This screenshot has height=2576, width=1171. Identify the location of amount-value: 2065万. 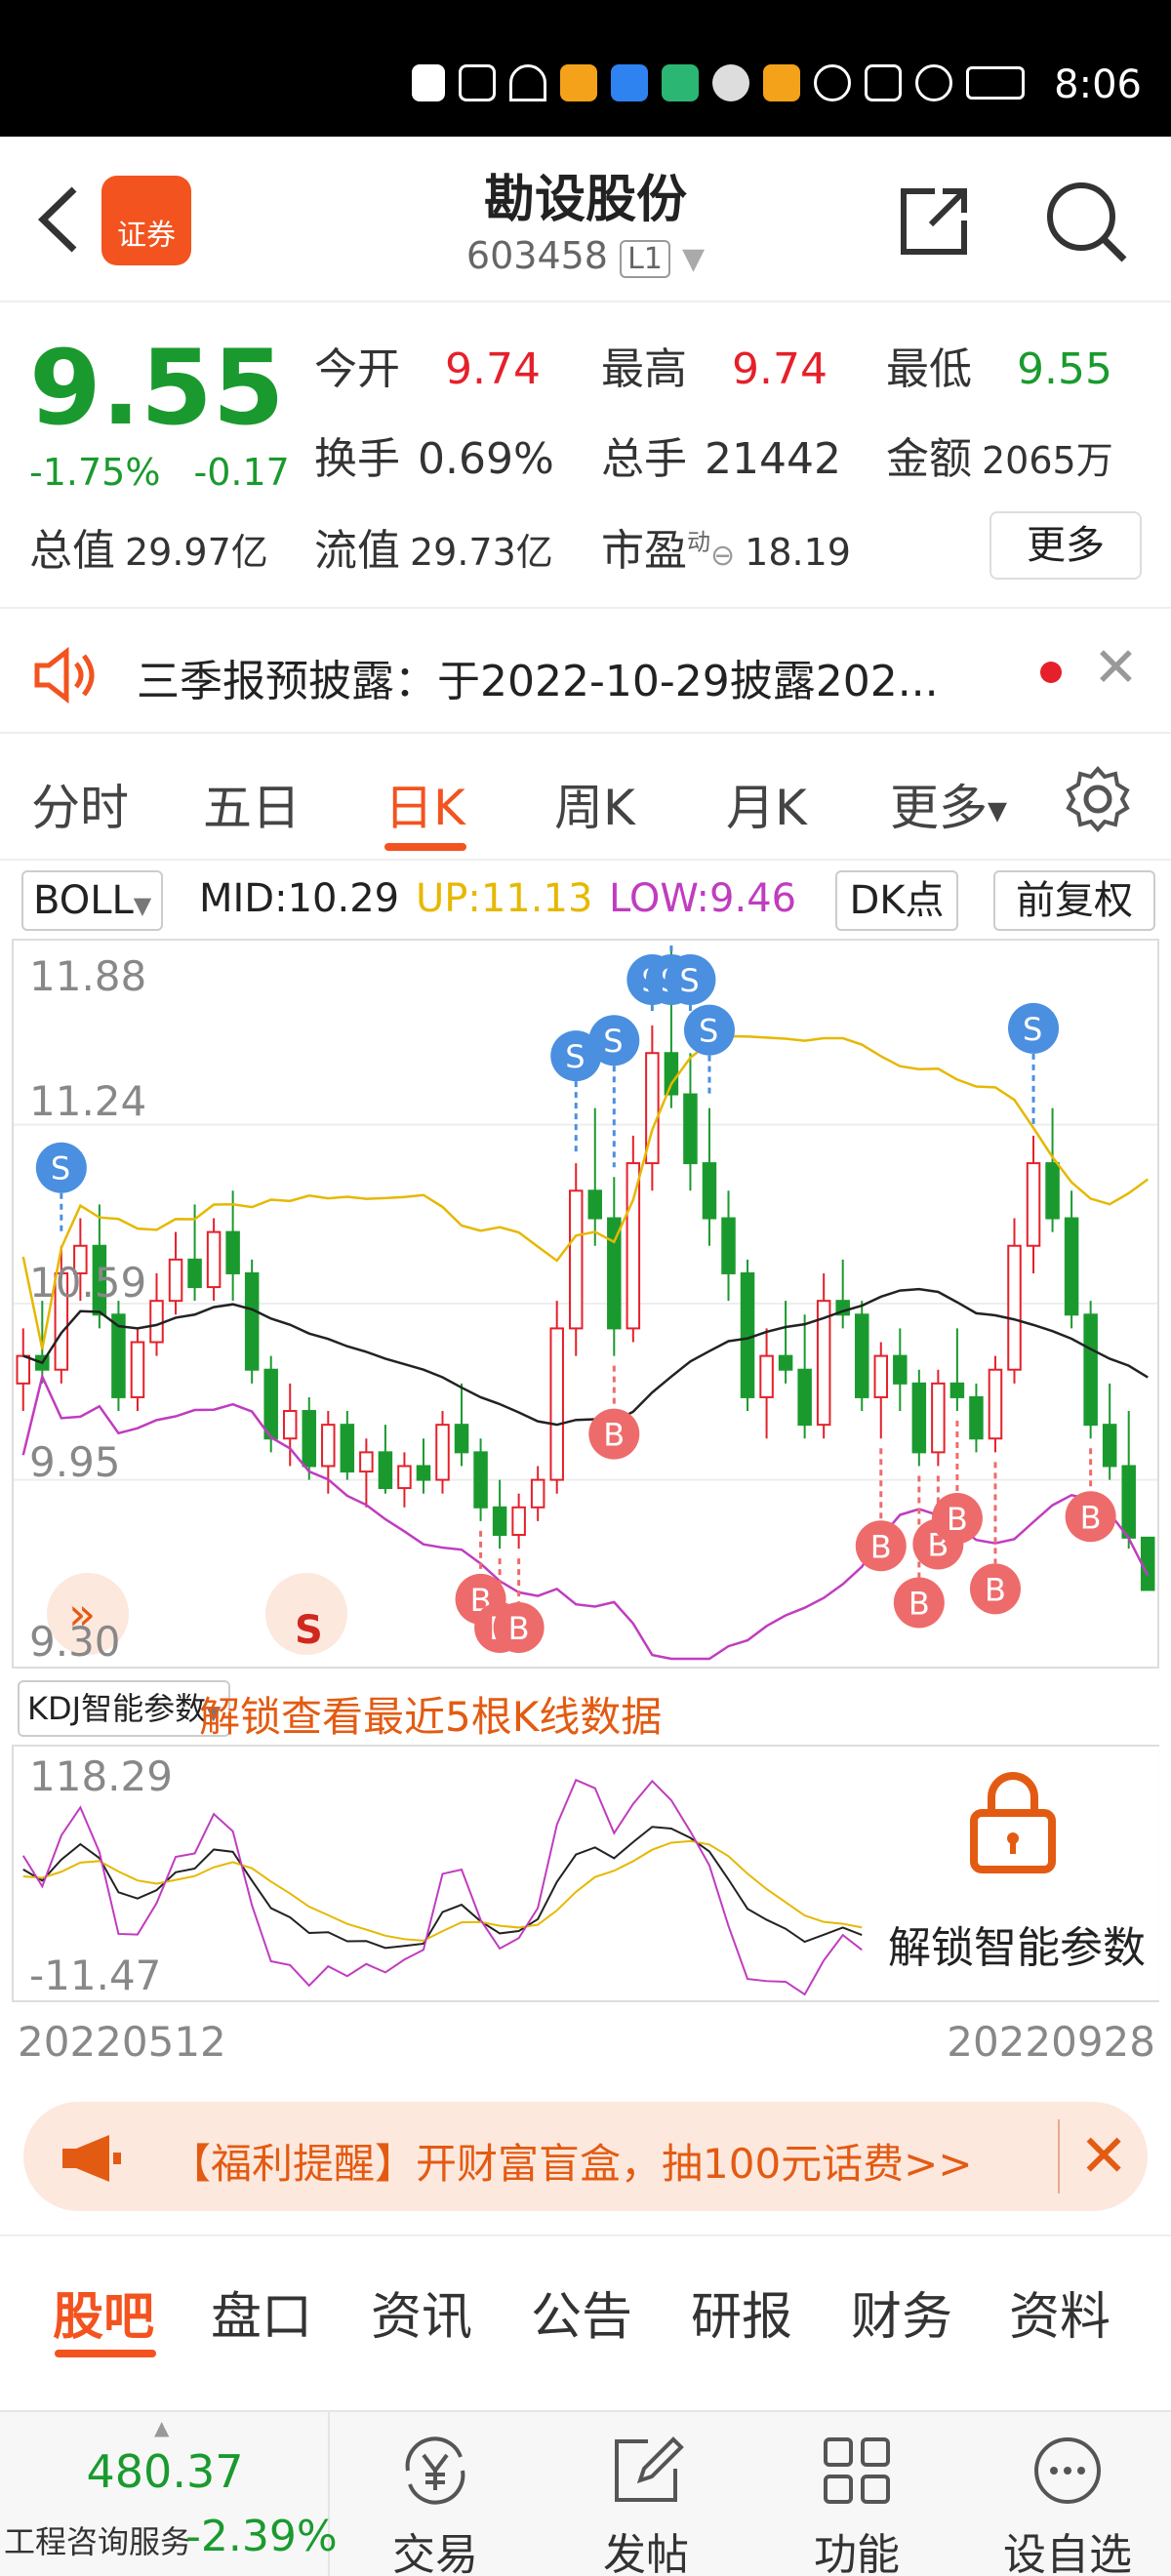
(1047, 460).